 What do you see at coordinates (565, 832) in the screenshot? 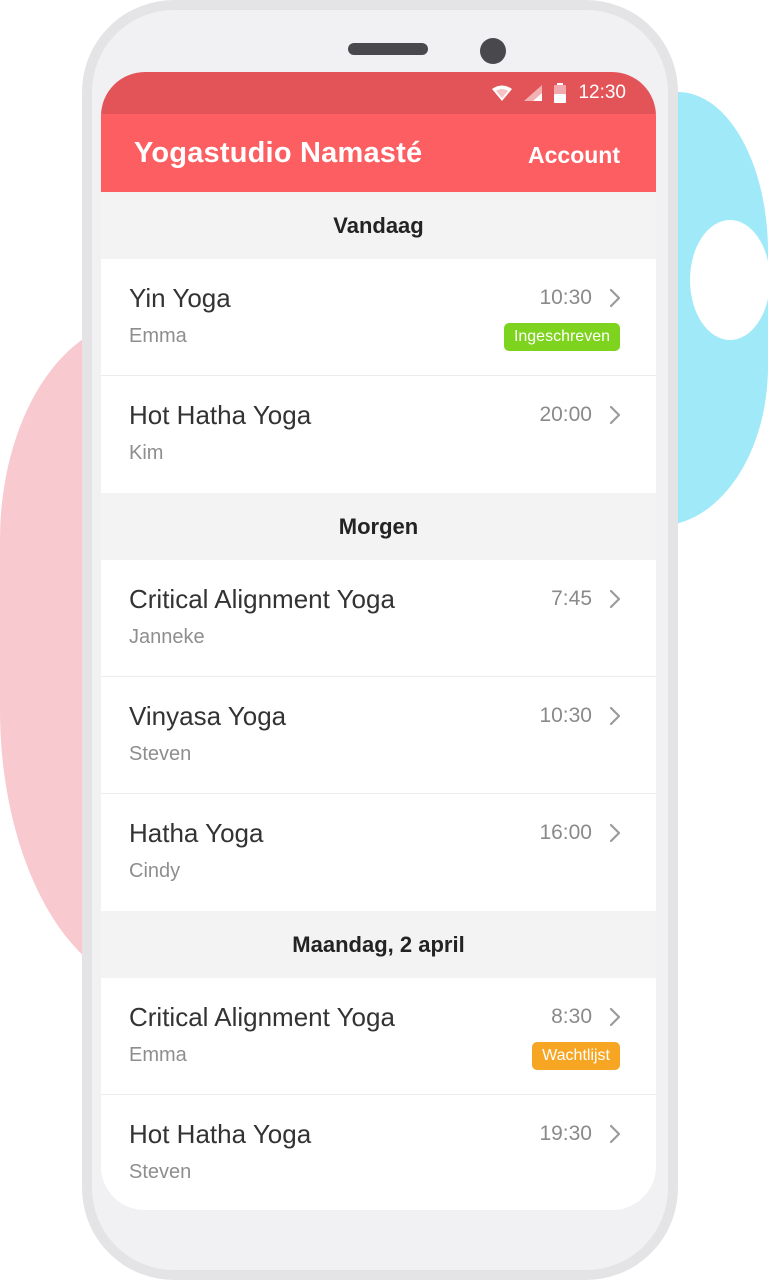
I see `class-time: 16:00` at bounding box center [565, 832].